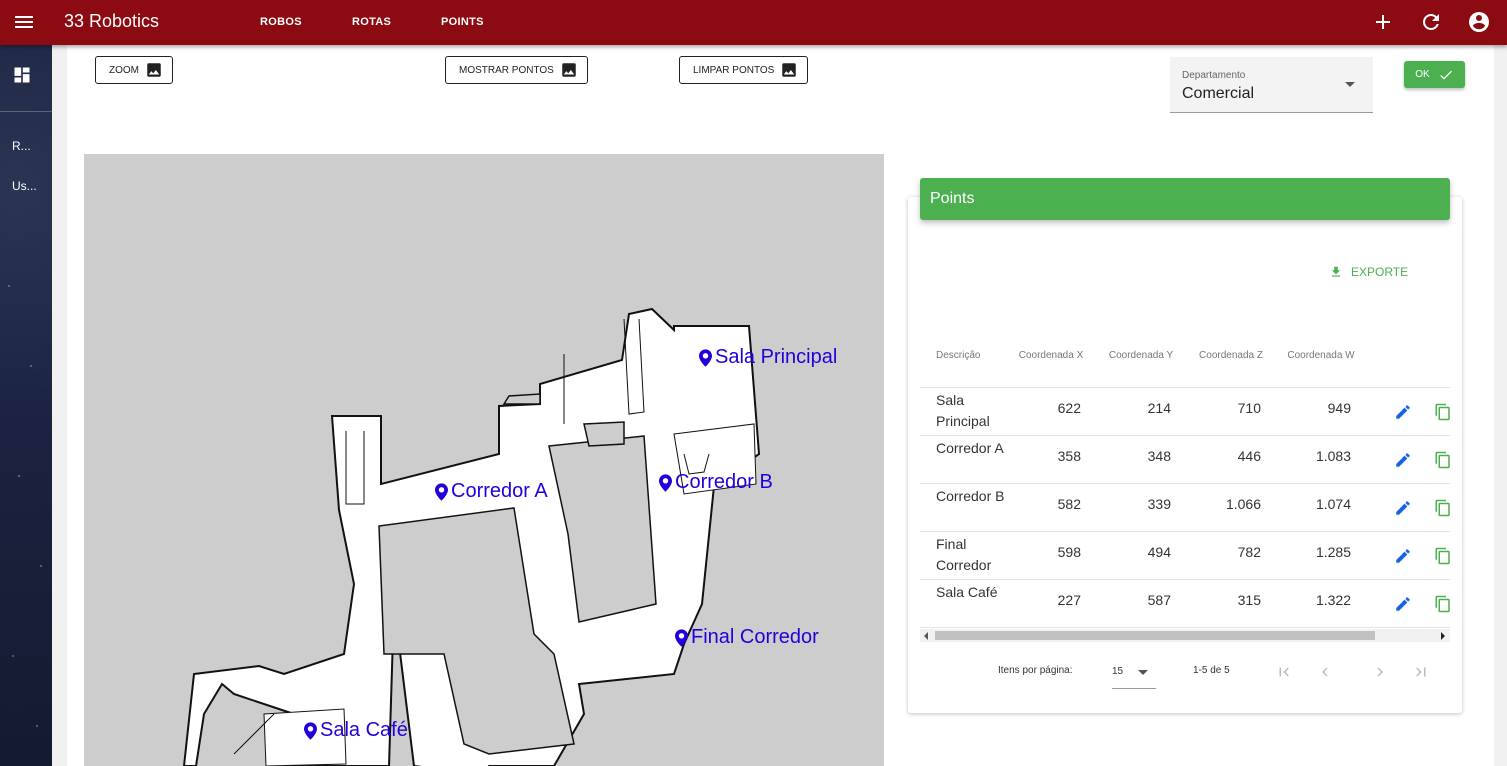 This screenshot has height=766, width=1507. What do you see at coordinates (1422, 74) in the screenshot?
I see `ok-button-label: OK` at bounding box center [1422, 74].